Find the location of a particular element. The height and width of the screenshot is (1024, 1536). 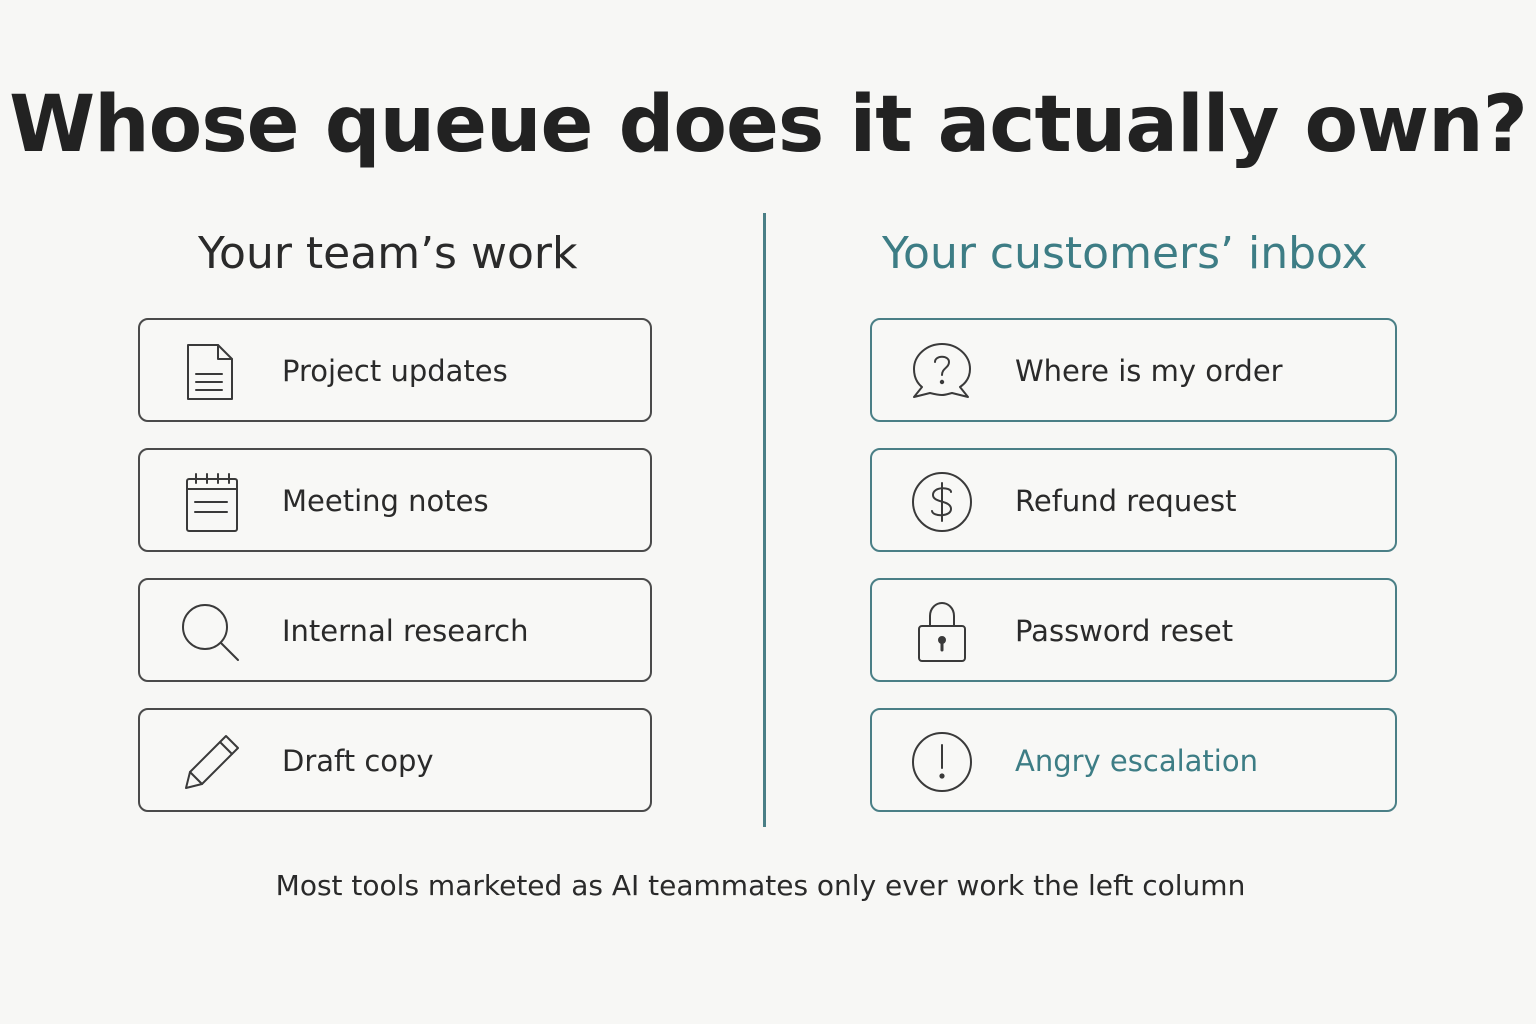

card-where-is-my-order: Where is my order is located at coordinates (1133, 370).